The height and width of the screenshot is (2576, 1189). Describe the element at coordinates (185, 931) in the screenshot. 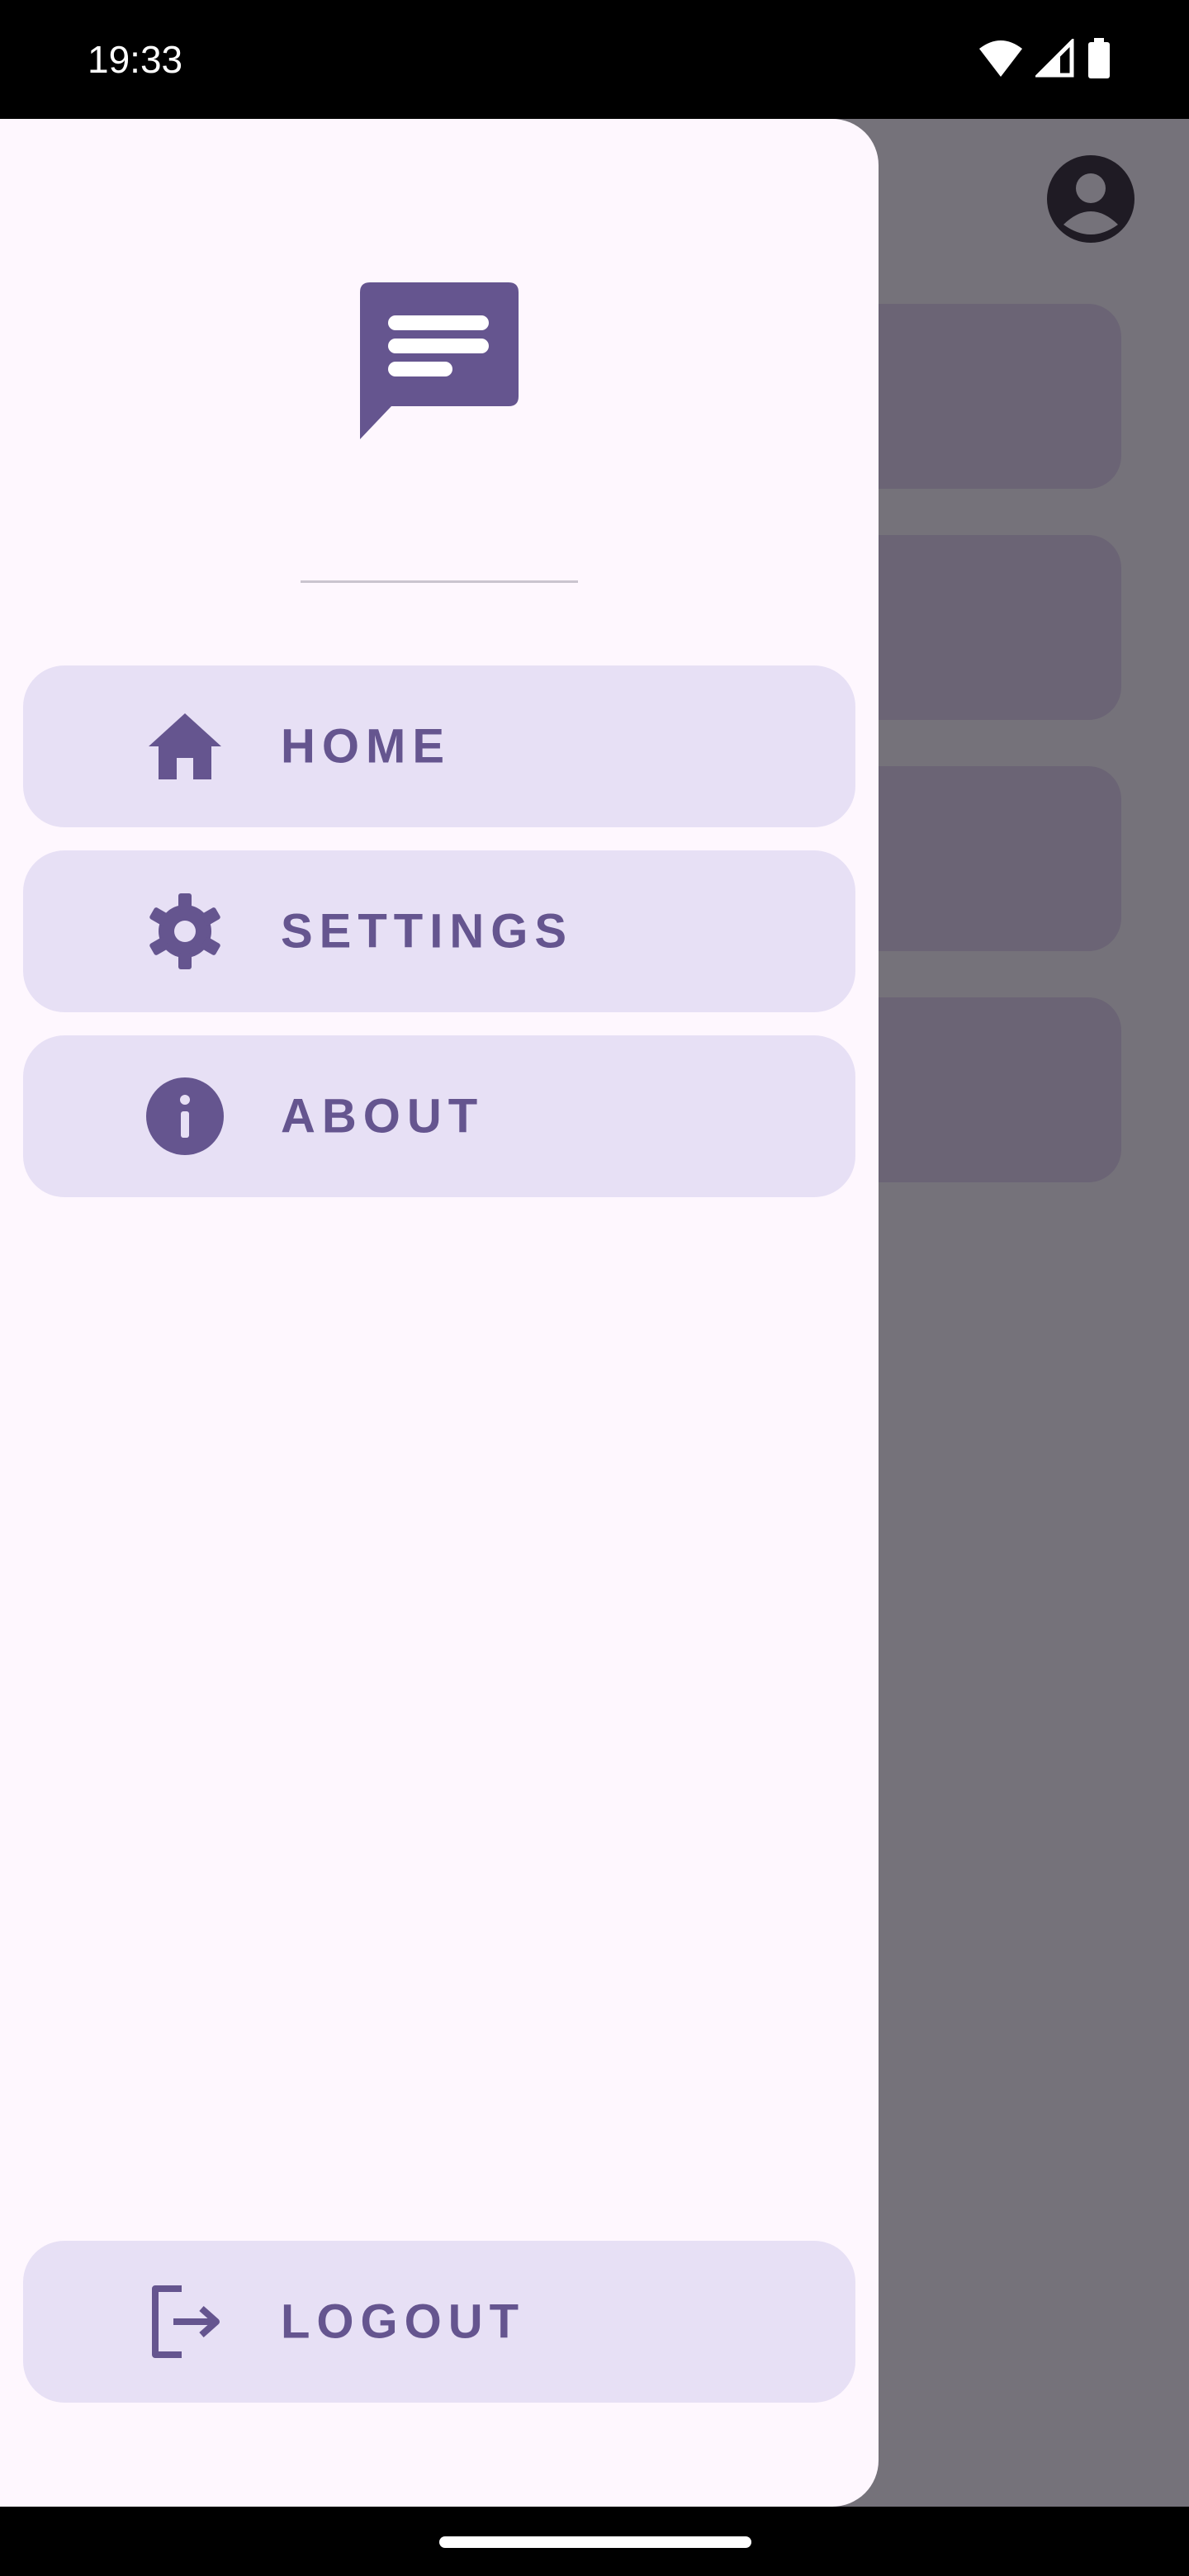

I see `gear-icon` at that location.